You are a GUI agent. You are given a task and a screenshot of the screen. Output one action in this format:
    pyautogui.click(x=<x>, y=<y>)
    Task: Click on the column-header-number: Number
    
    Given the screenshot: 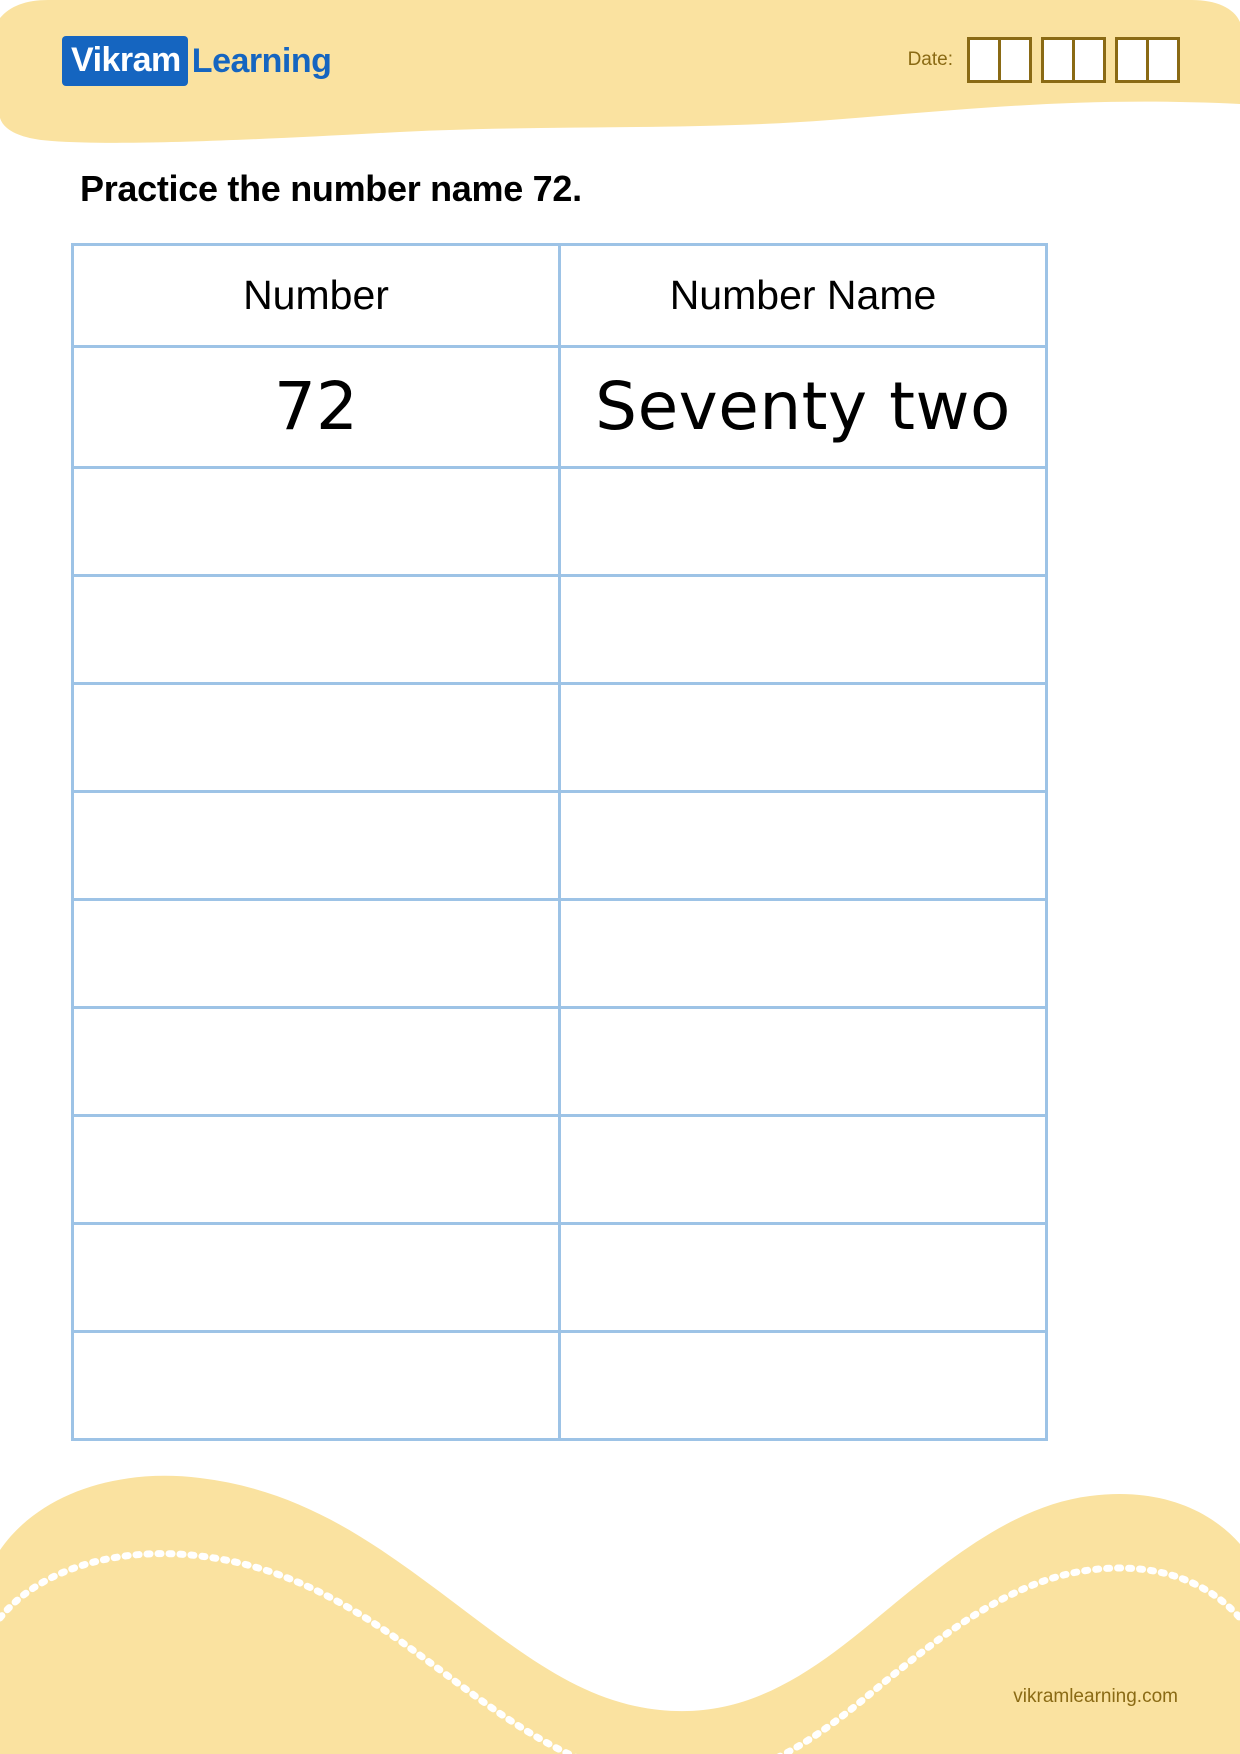 What is the action you would take?
    pyautogui.click(x=316, y=295)
    